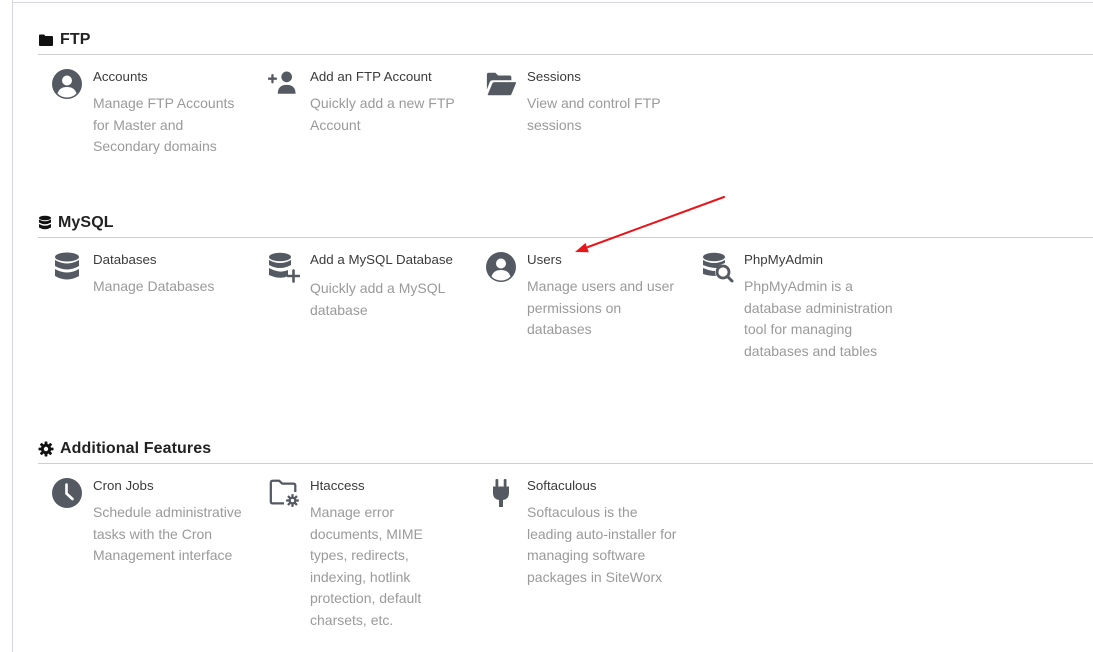 This screenshot has height=652, width=1093. I want to click on item-title: Htaccess, so click(385, 485).